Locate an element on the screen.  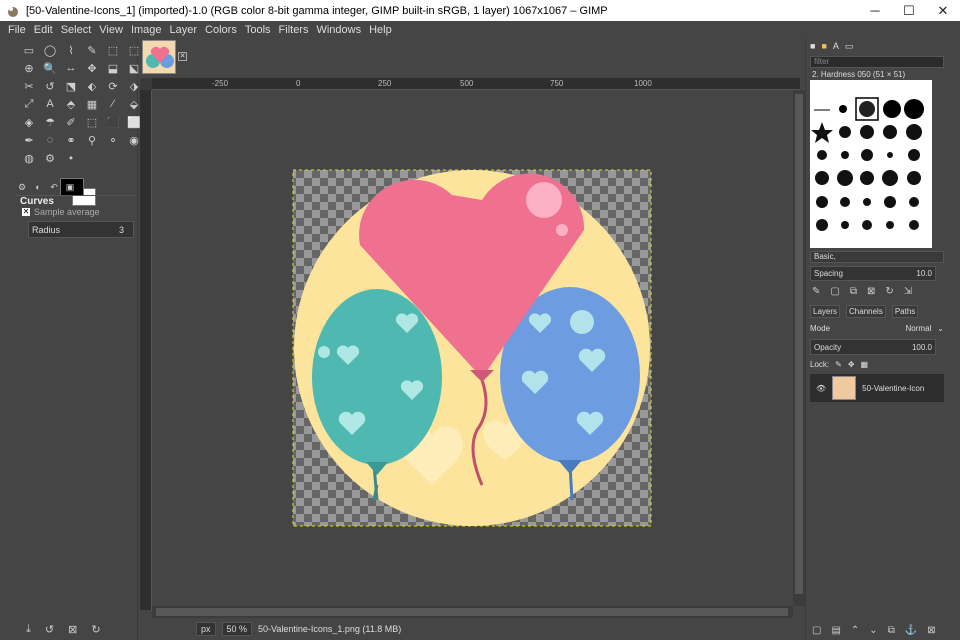
tab-close-icon: ✕ is located at coordinates (182, 56).